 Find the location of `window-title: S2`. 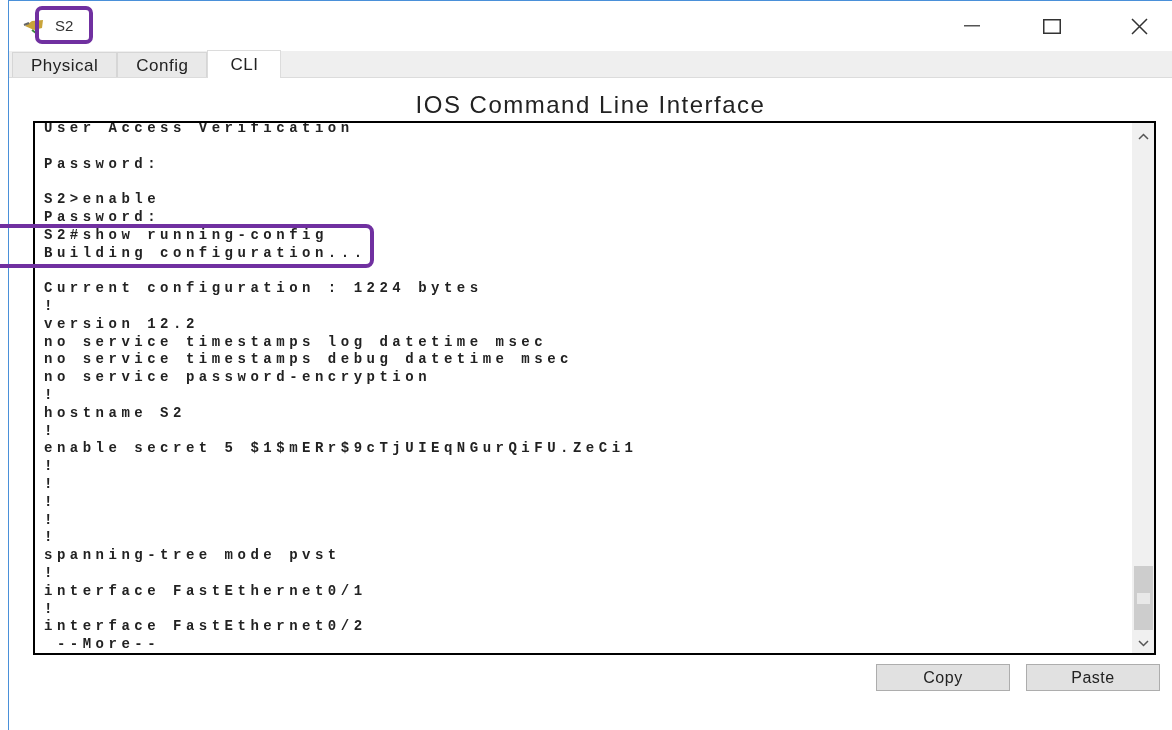

window-title: S2 is located at coordinates (64, 25).